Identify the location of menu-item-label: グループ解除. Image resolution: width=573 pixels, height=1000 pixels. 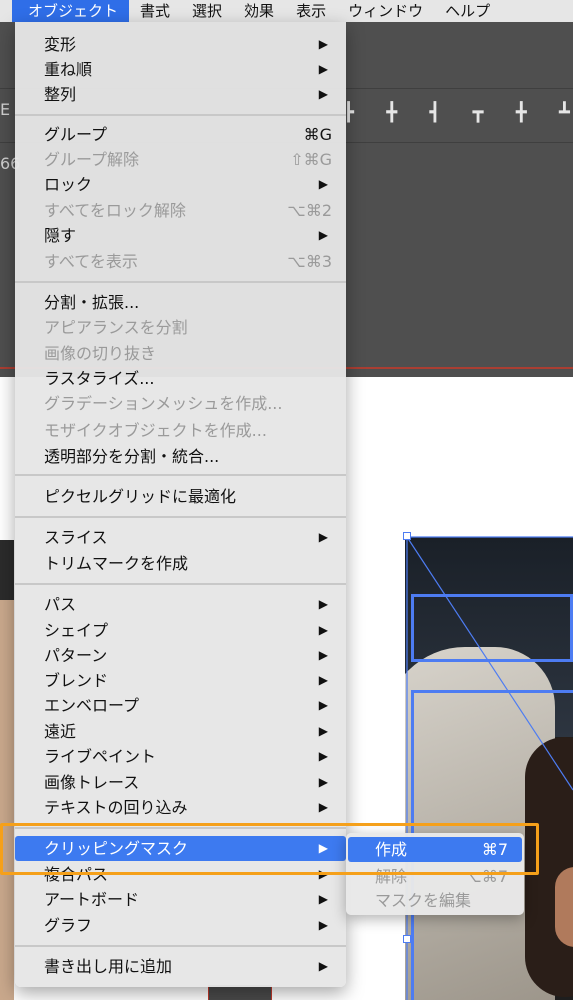
(92, 159).